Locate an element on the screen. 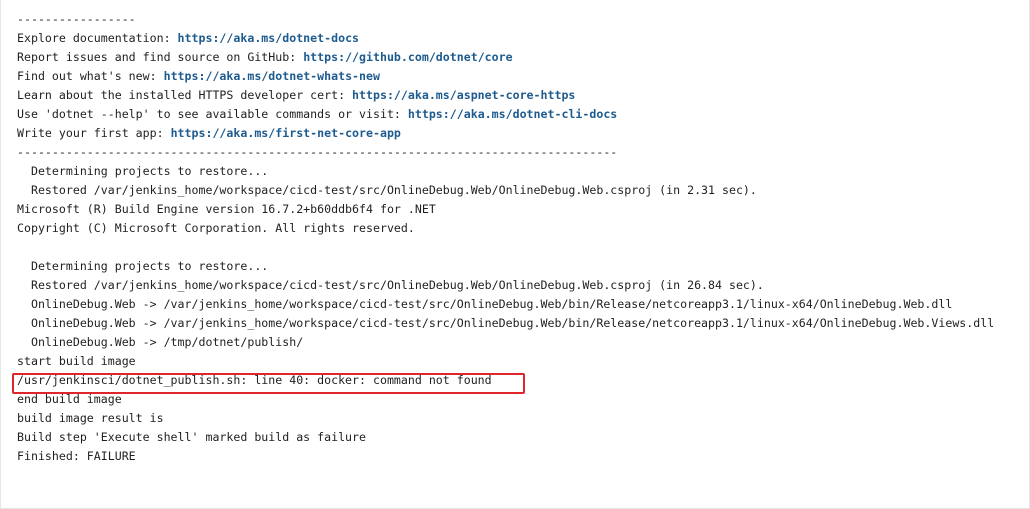  whats-new-link: https://aka.ms/dotnet-whats-new is located at coordinates (272, 76).